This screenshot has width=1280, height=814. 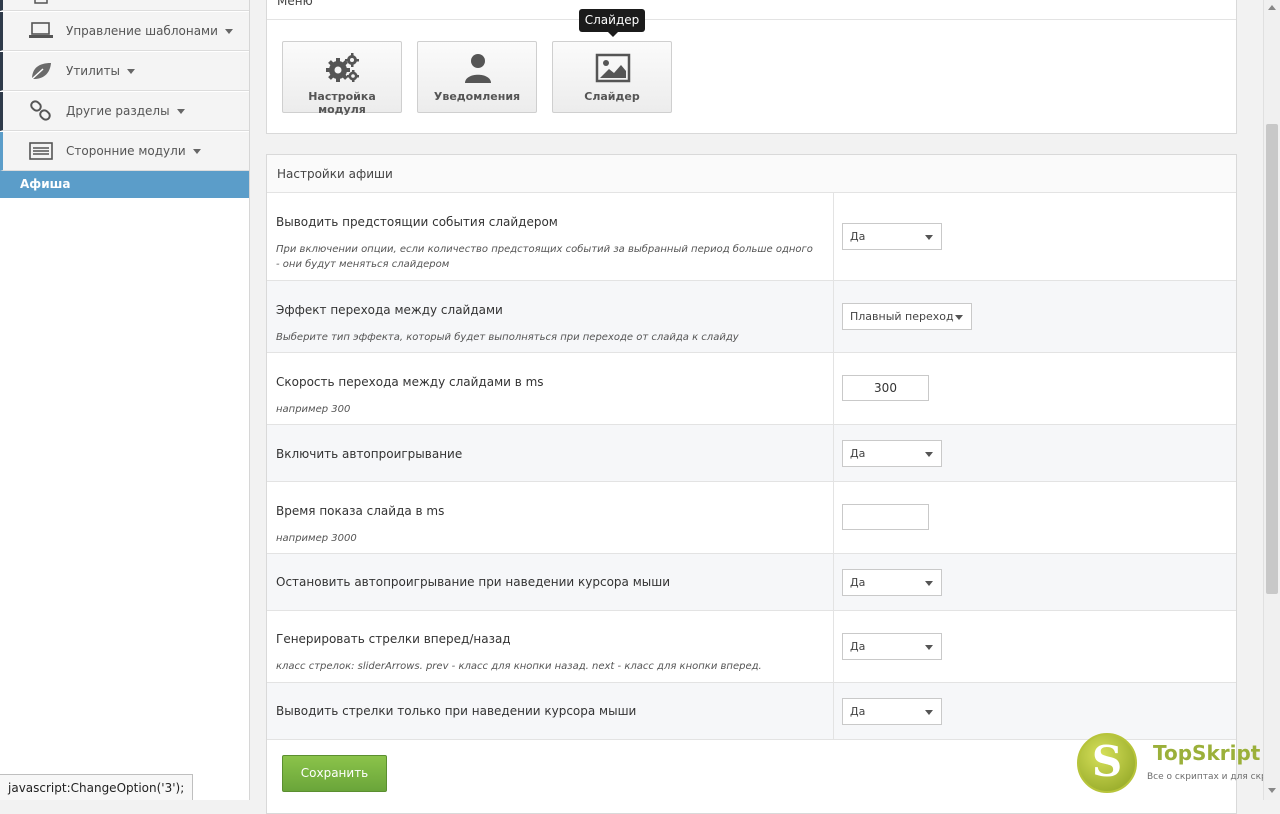 I want to click on notifications-button: Уведомления, so click(x=477, y=77).